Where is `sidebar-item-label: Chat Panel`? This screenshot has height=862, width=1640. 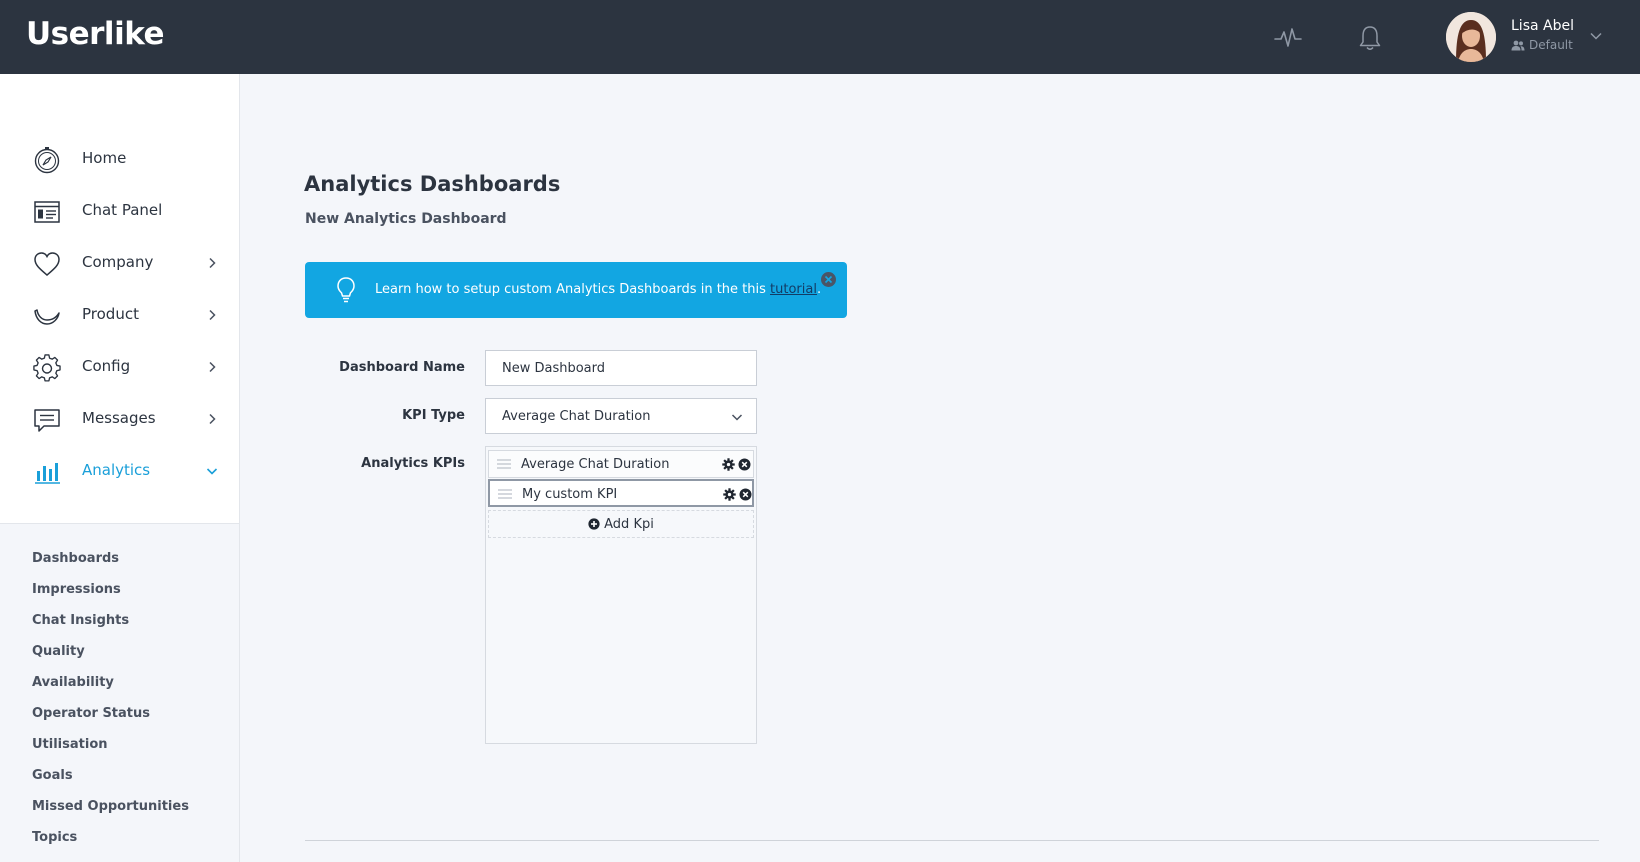
sidebar-item-label: Chat Panel is located at coordinates (122, 210).